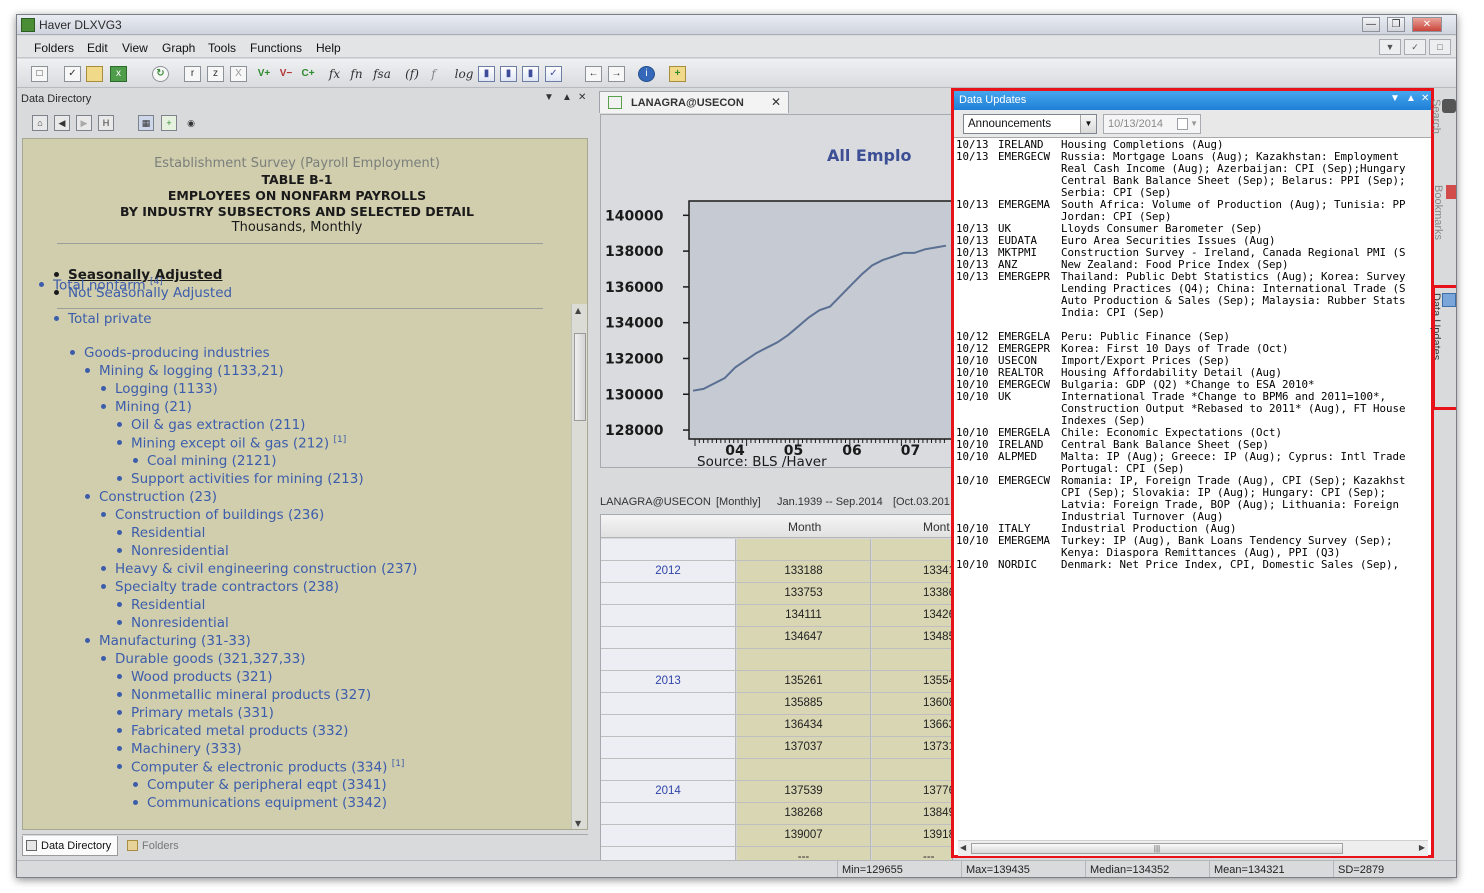 This screenshot has height=893, width=1484. What do you see at coordinates (40, 123) in the screenshot?
I see `home-icon: ⌂` at bounding box center [40, 123].